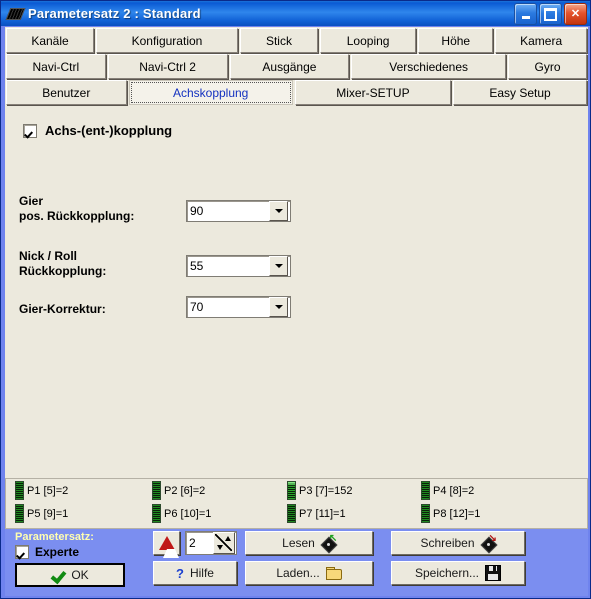 The height and width of the screenshot is (599, 591). What do you see at coordinates (211, 543) in the screenshot?
I see `parameterset-stepper: 2` at bounding box center [211, 543].